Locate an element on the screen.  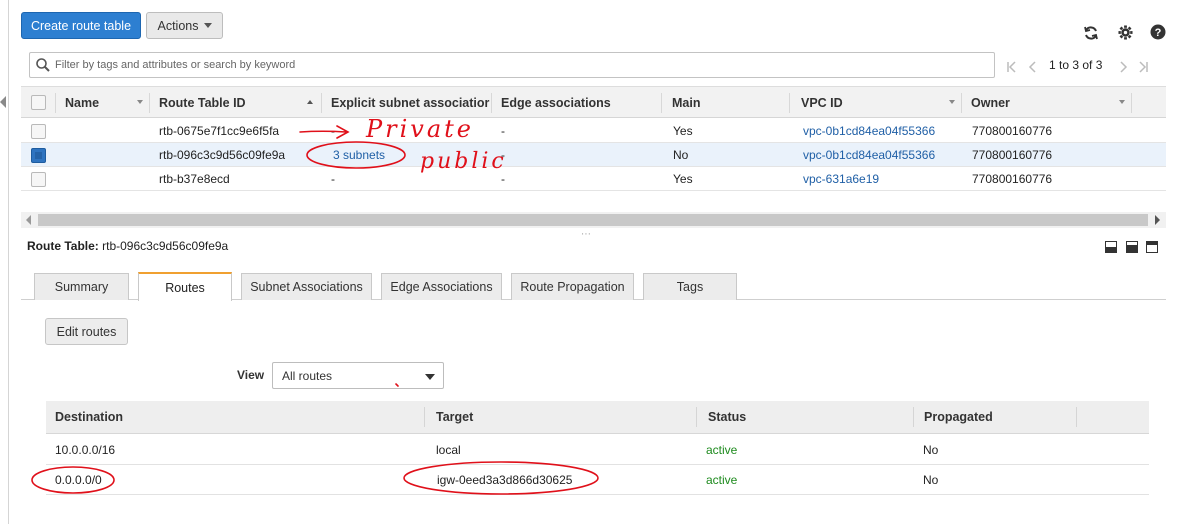
col-vpc-id: VPC ID is located at coordinates (822, 102).